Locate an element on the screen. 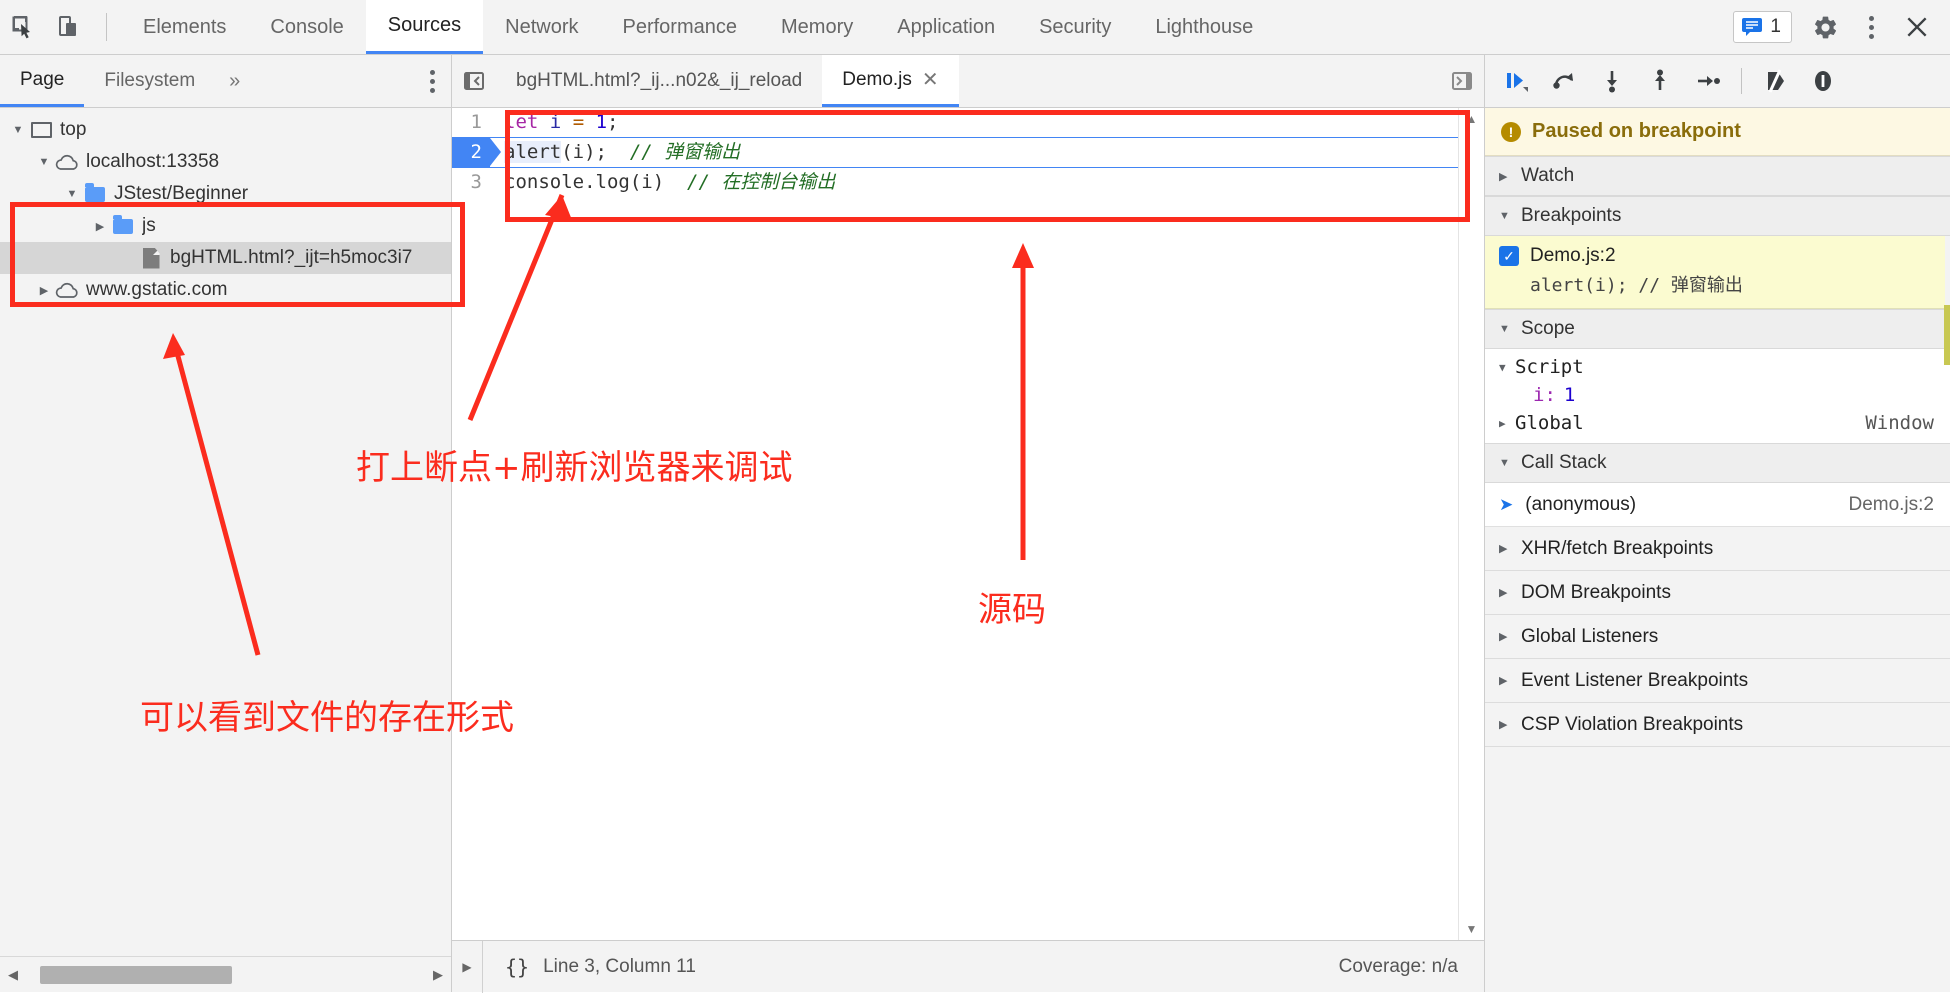 The width and height of the screenshot is (1950, 993). tree-item-localhost: ▼ localhost:13358 is located at coordinates (225, 162).